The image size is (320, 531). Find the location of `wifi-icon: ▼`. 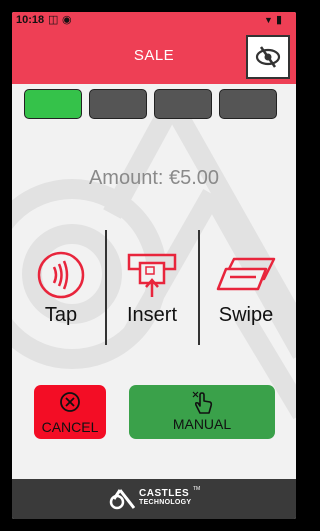

wifi-icon: ▼ is located at coordinates (268, 20).